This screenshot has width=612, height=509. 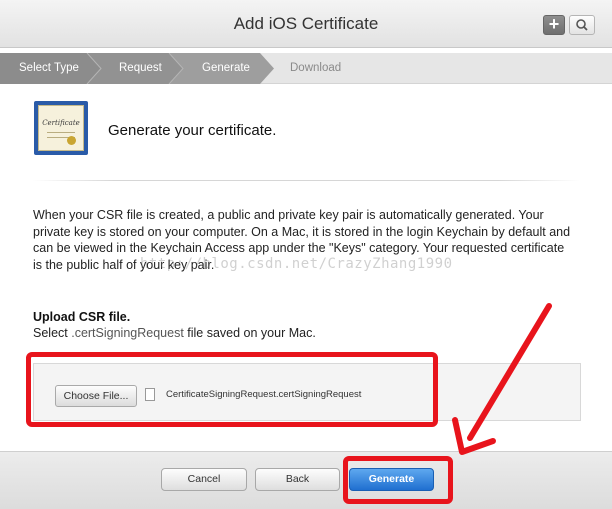 I want to click on divider, so click(x=306, y=180).